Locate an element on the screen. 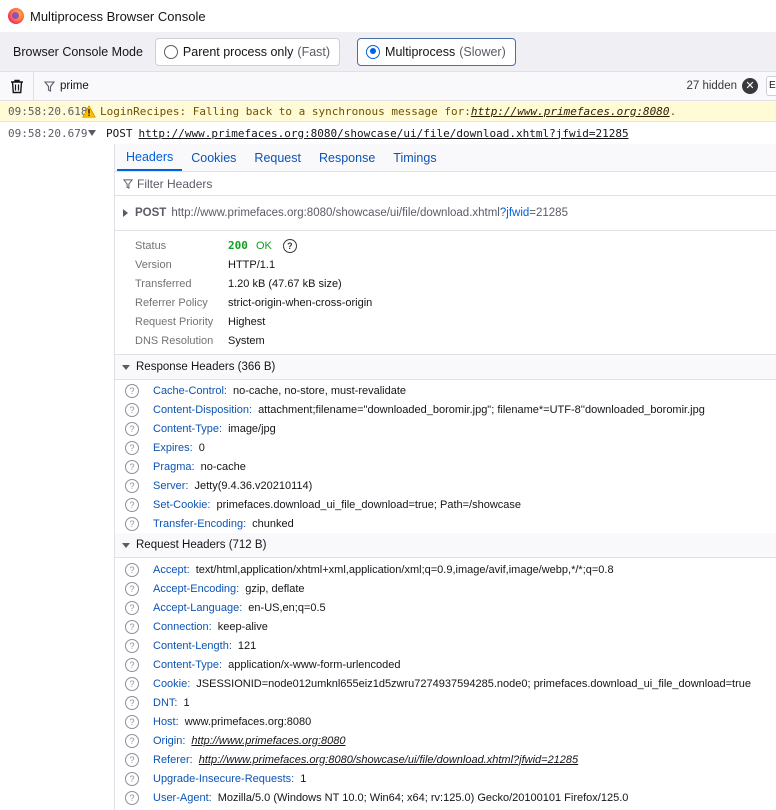 This screenshot has width=776, height=810. header-value: 0 is located at coordinates (201, 447).